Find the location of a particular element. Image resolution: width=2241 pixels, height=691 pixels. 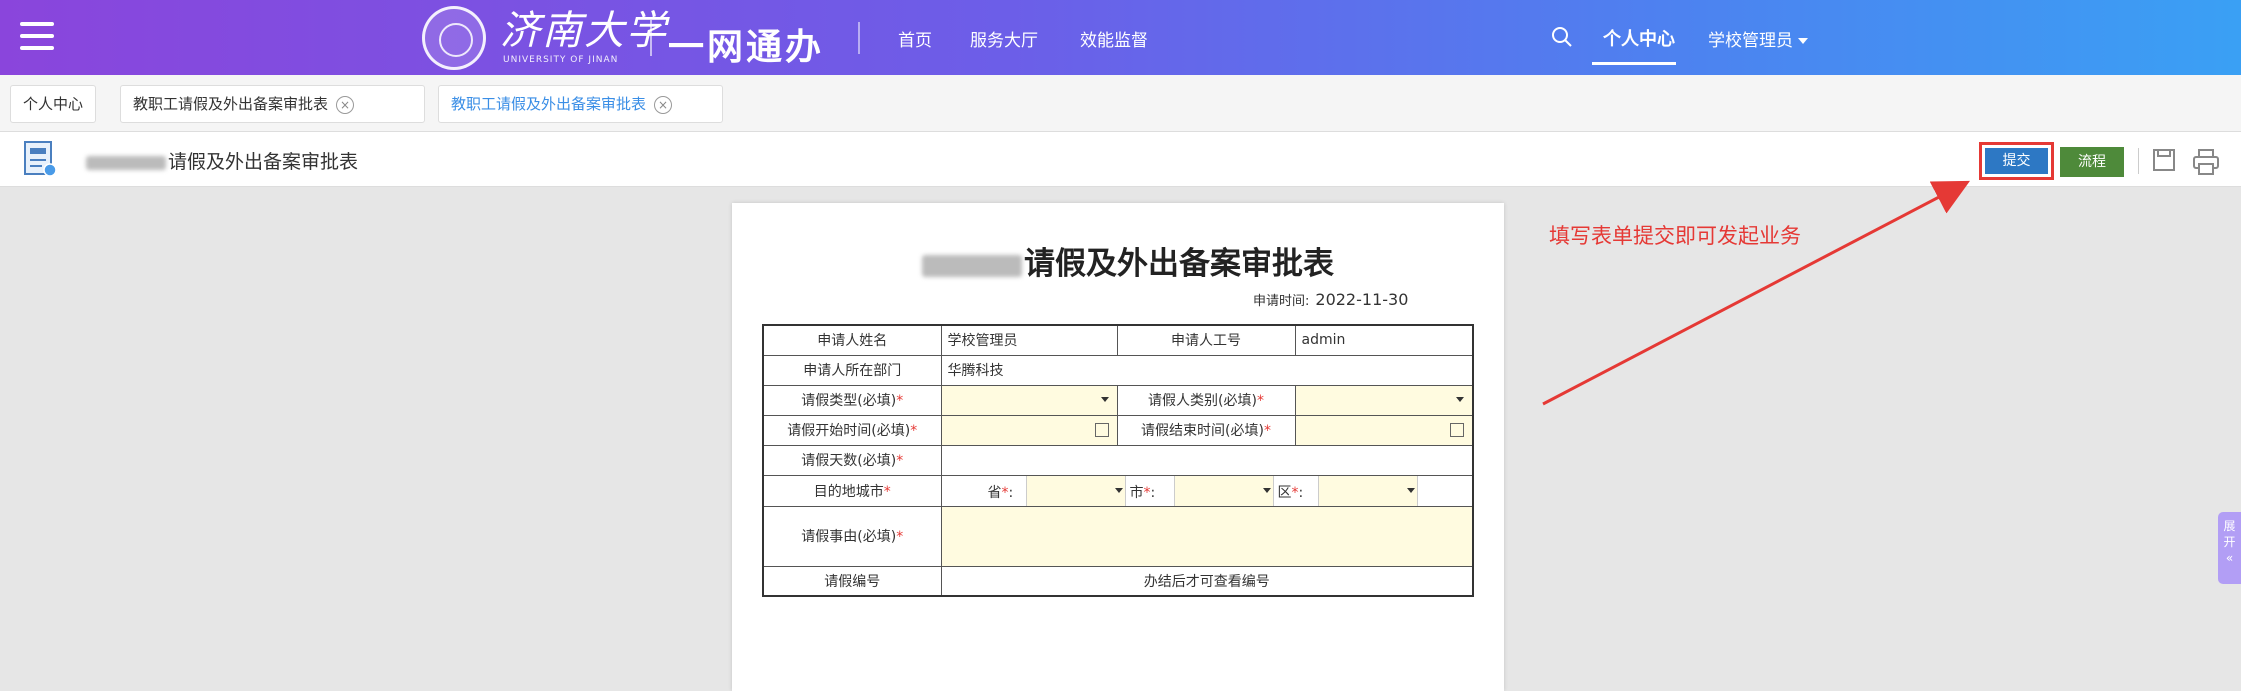

nav-home: 首页 is located at coordinates (915, 38).